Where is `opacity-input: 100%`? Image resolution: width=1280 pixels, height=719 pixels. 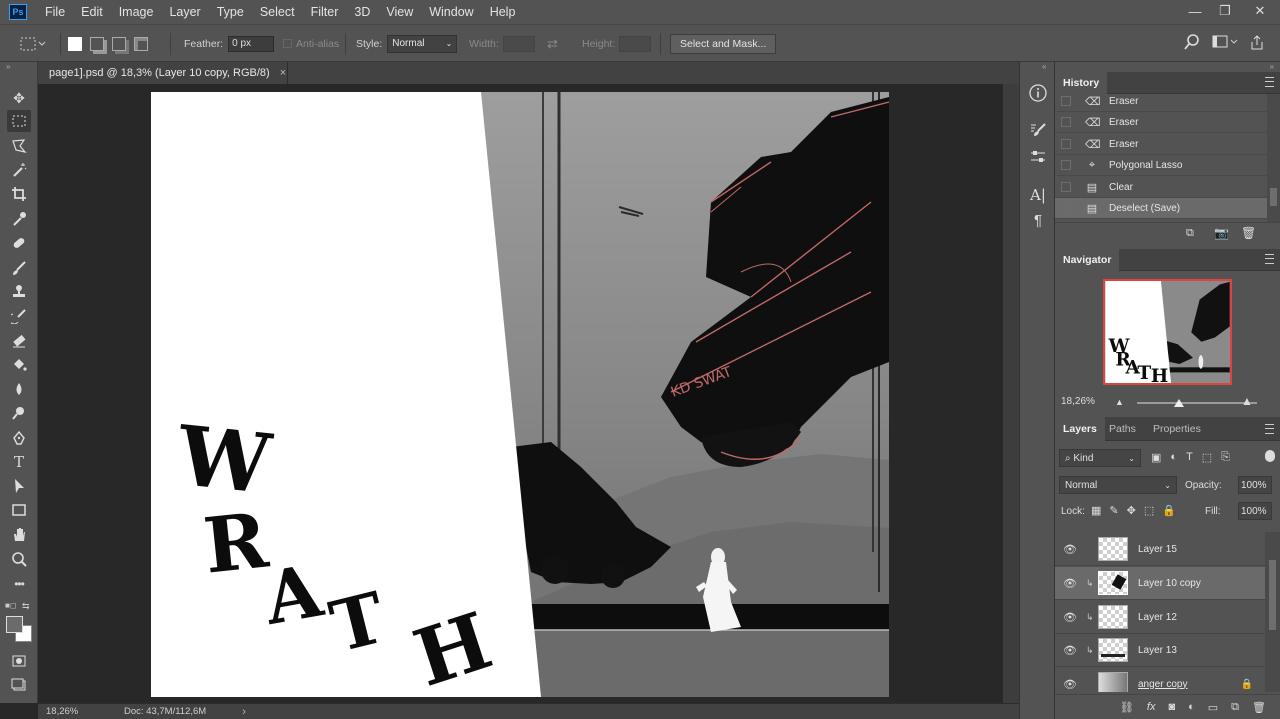
opacity-input: 100% is located at coordinates (1255, 485).